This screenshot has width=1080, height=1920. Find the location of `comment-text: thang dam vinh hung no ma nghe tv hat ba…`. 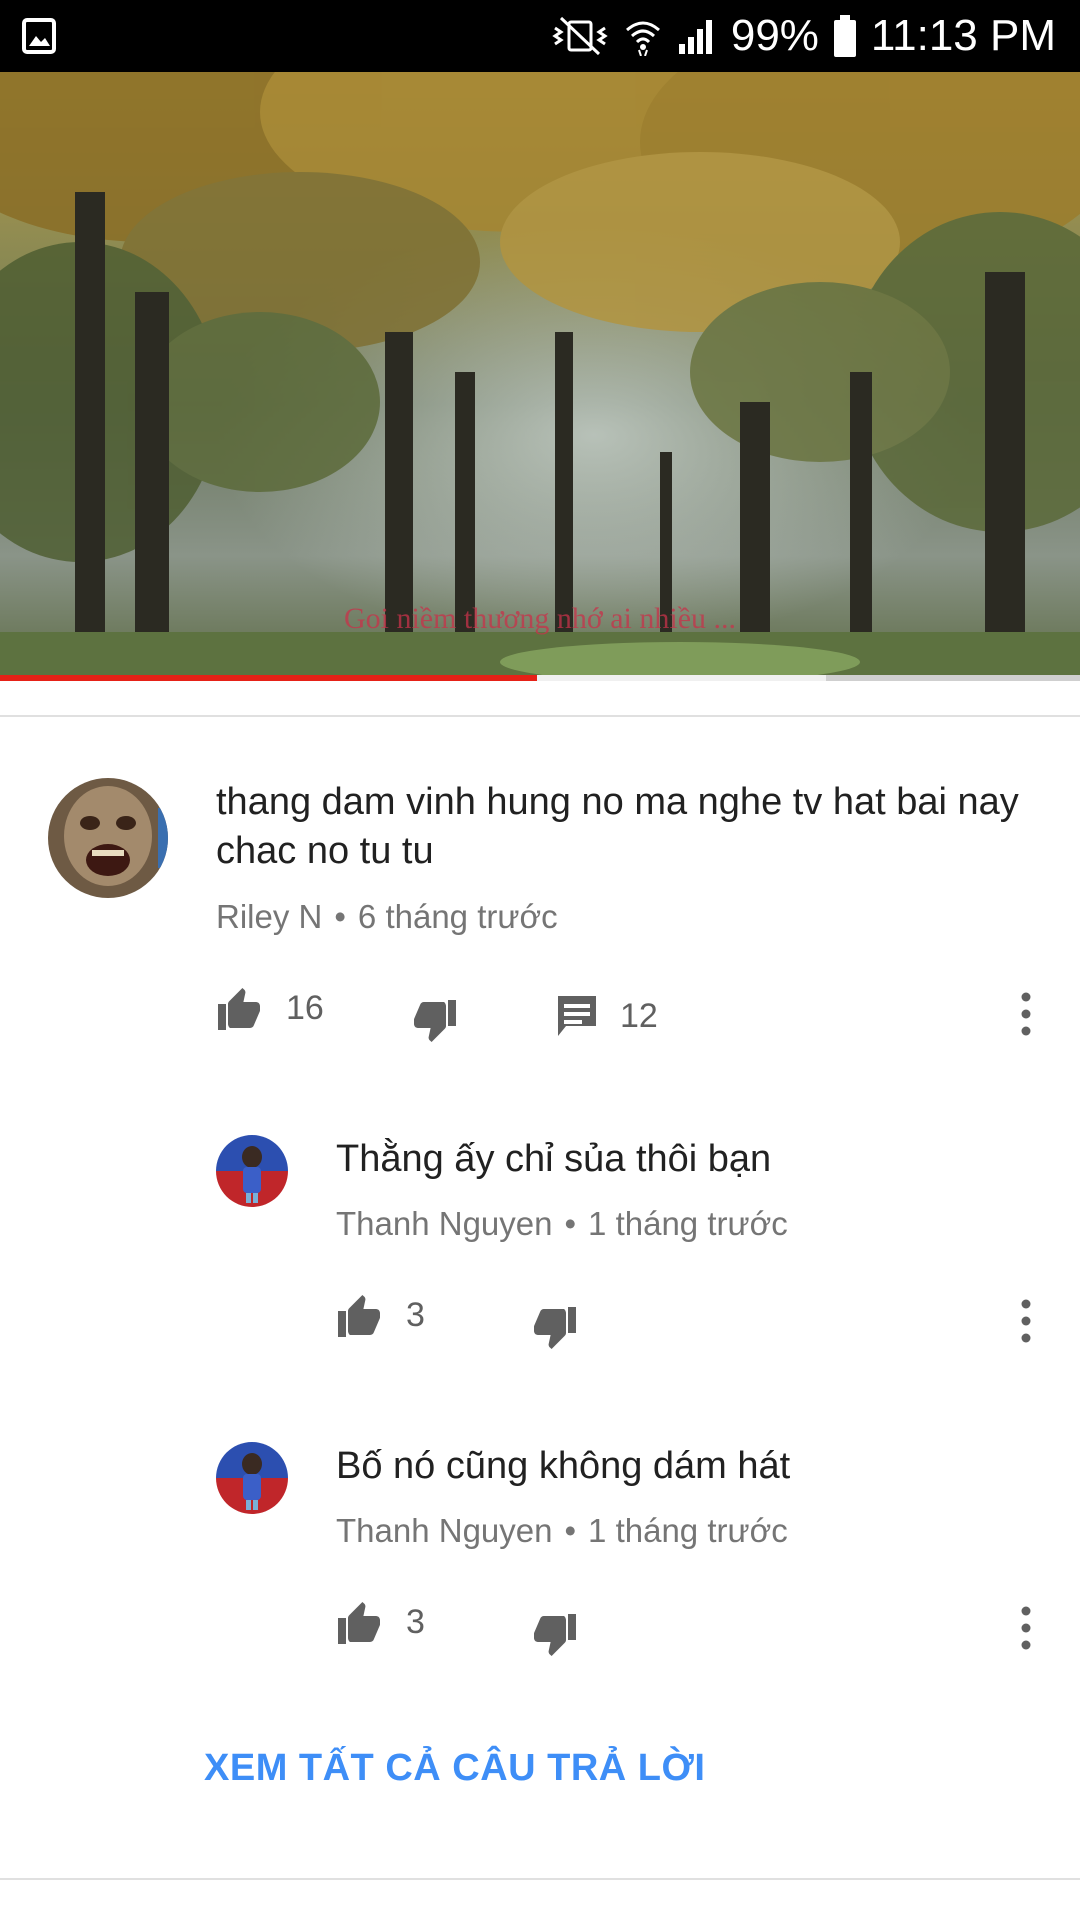

comment-text: thang dam vinh hung no ma nghe tv hat ba… is located at coordinates (617, 826).